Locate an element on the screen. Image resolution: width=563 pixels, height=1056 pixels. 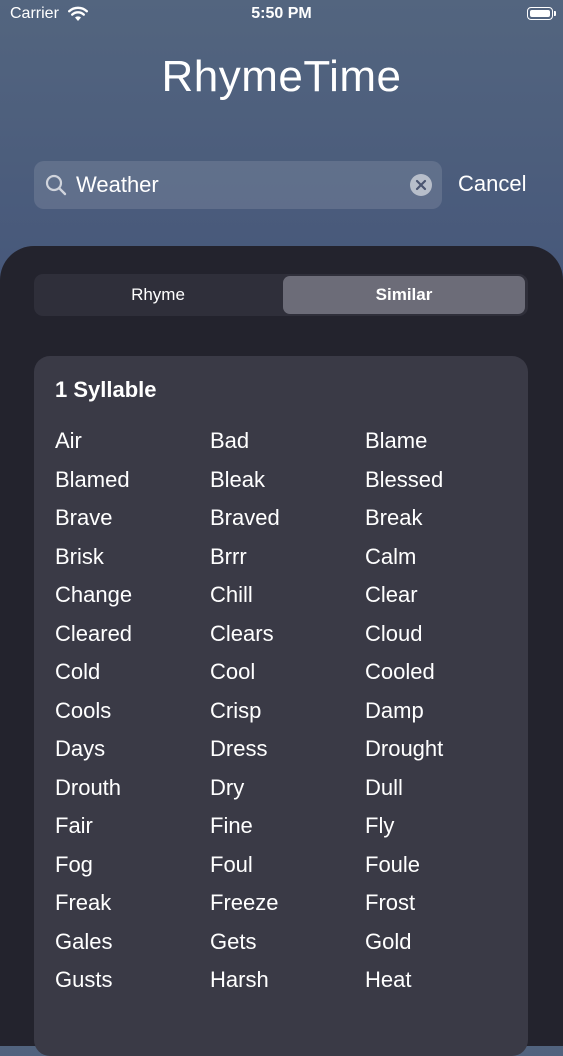
word-item: Calm is located at coordinates (442, 561).